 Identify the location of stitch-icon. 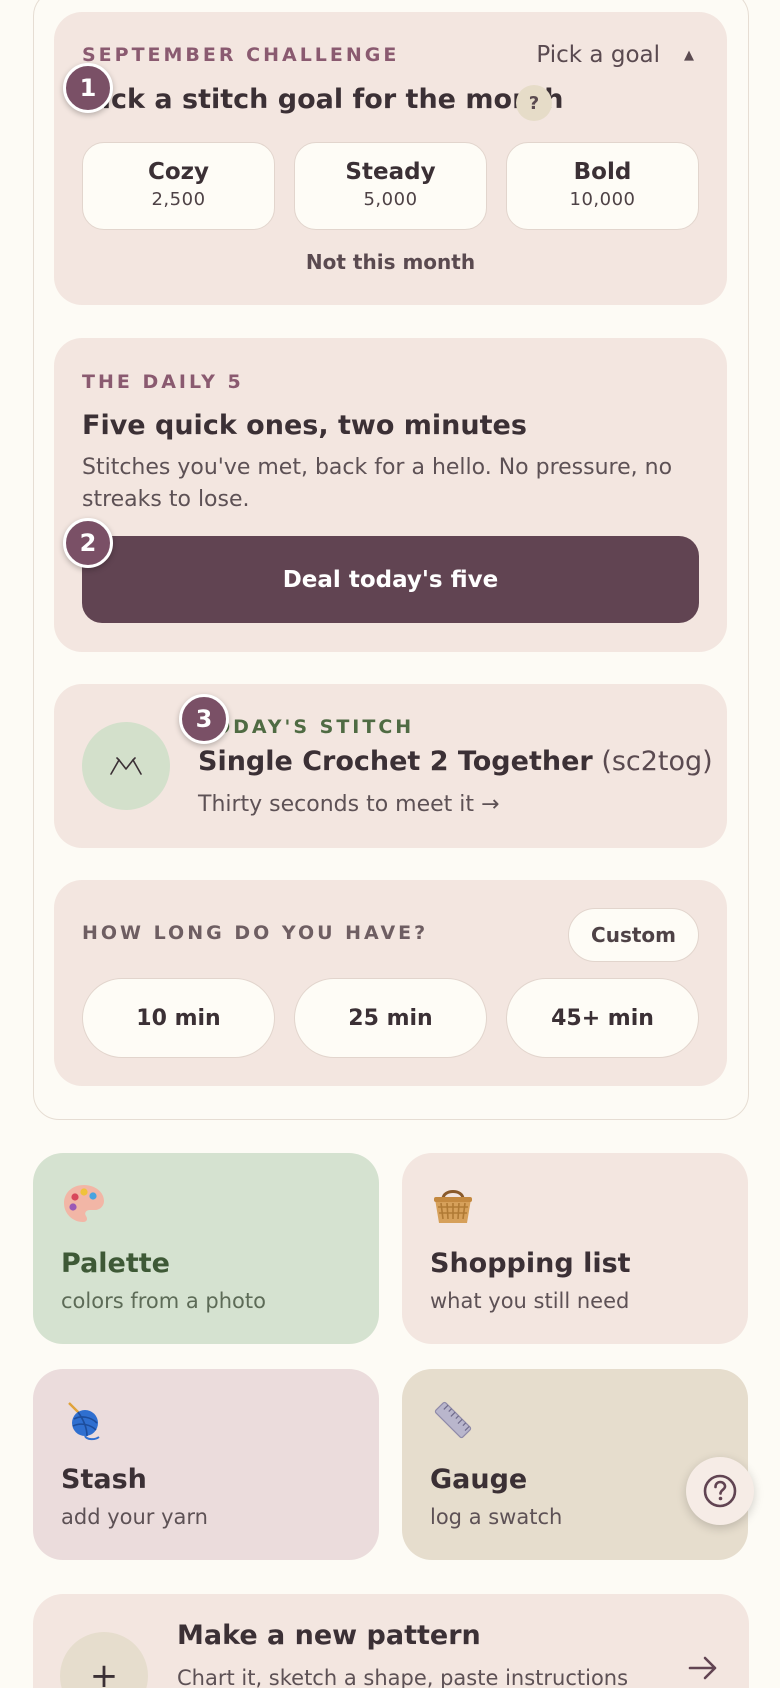
(126, 766).